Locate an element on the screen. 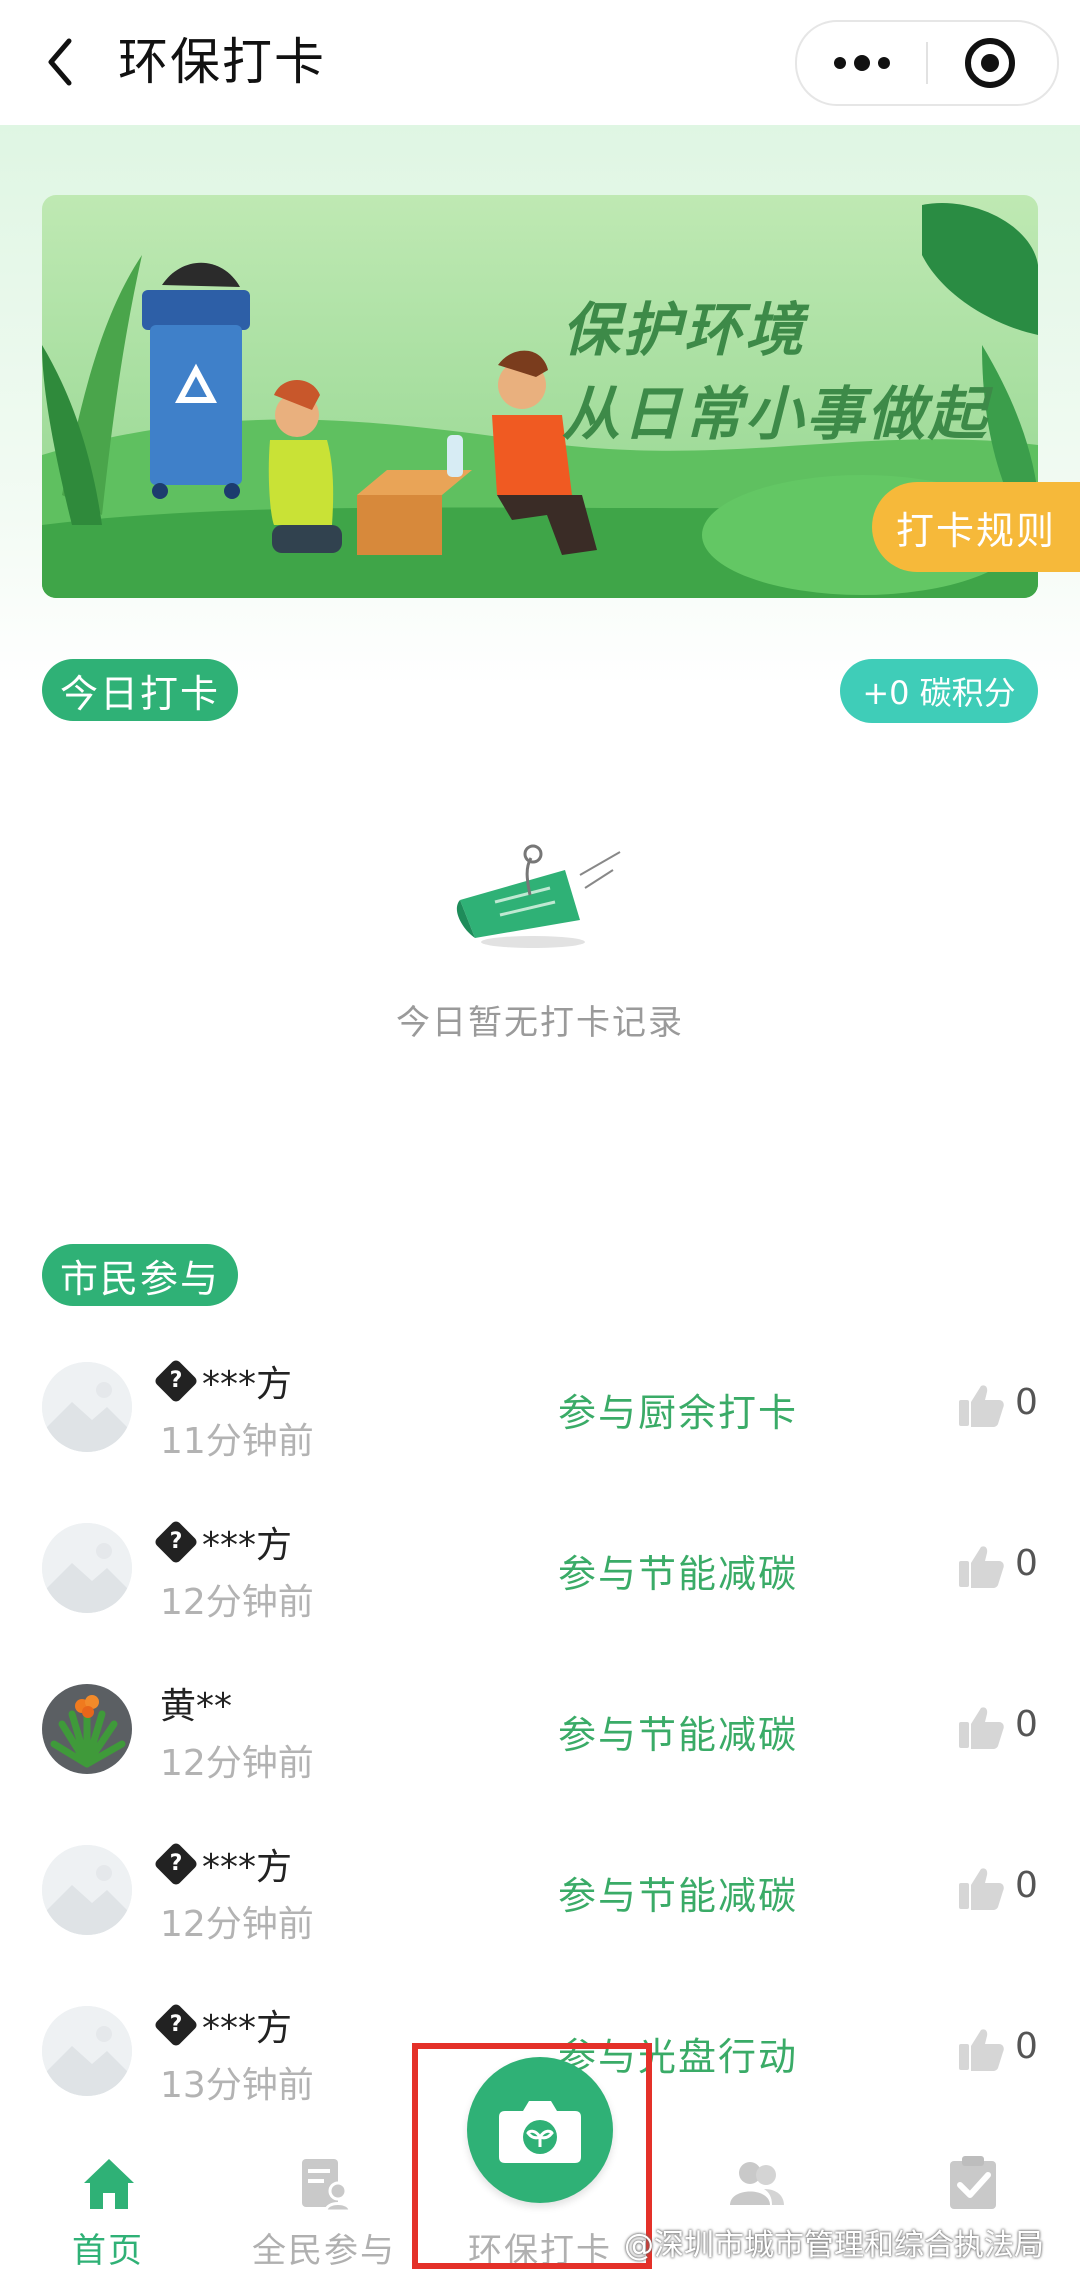  citizen-participation-label: 市民参与 is located at coordinates (140, 1275).